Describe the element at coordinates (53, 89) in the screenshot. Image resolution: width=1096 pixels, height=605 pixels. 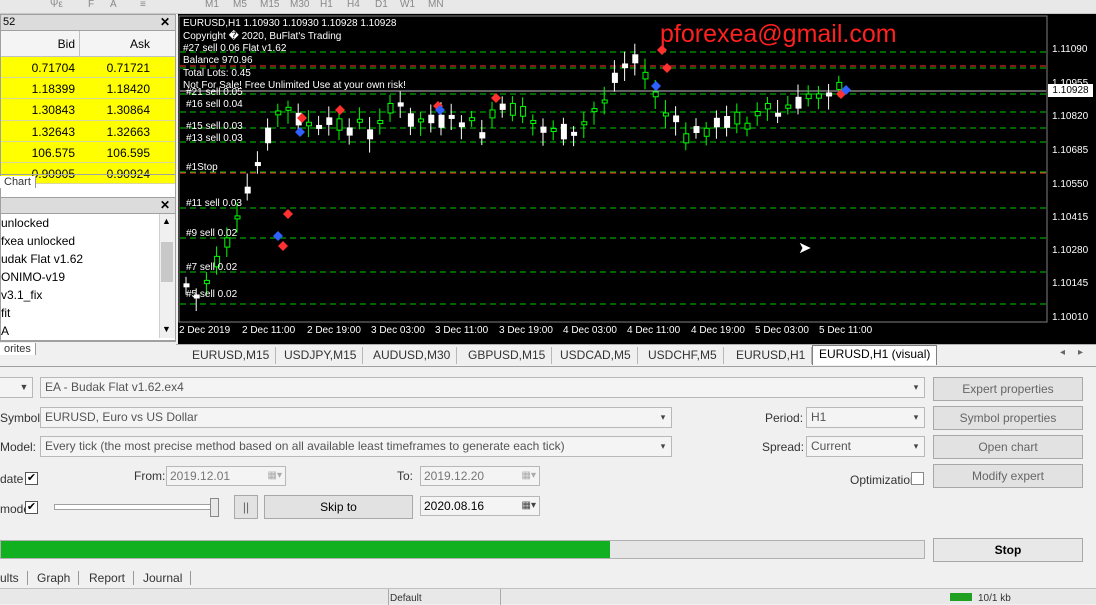
I see `bid-value: 1.18399` at that location.